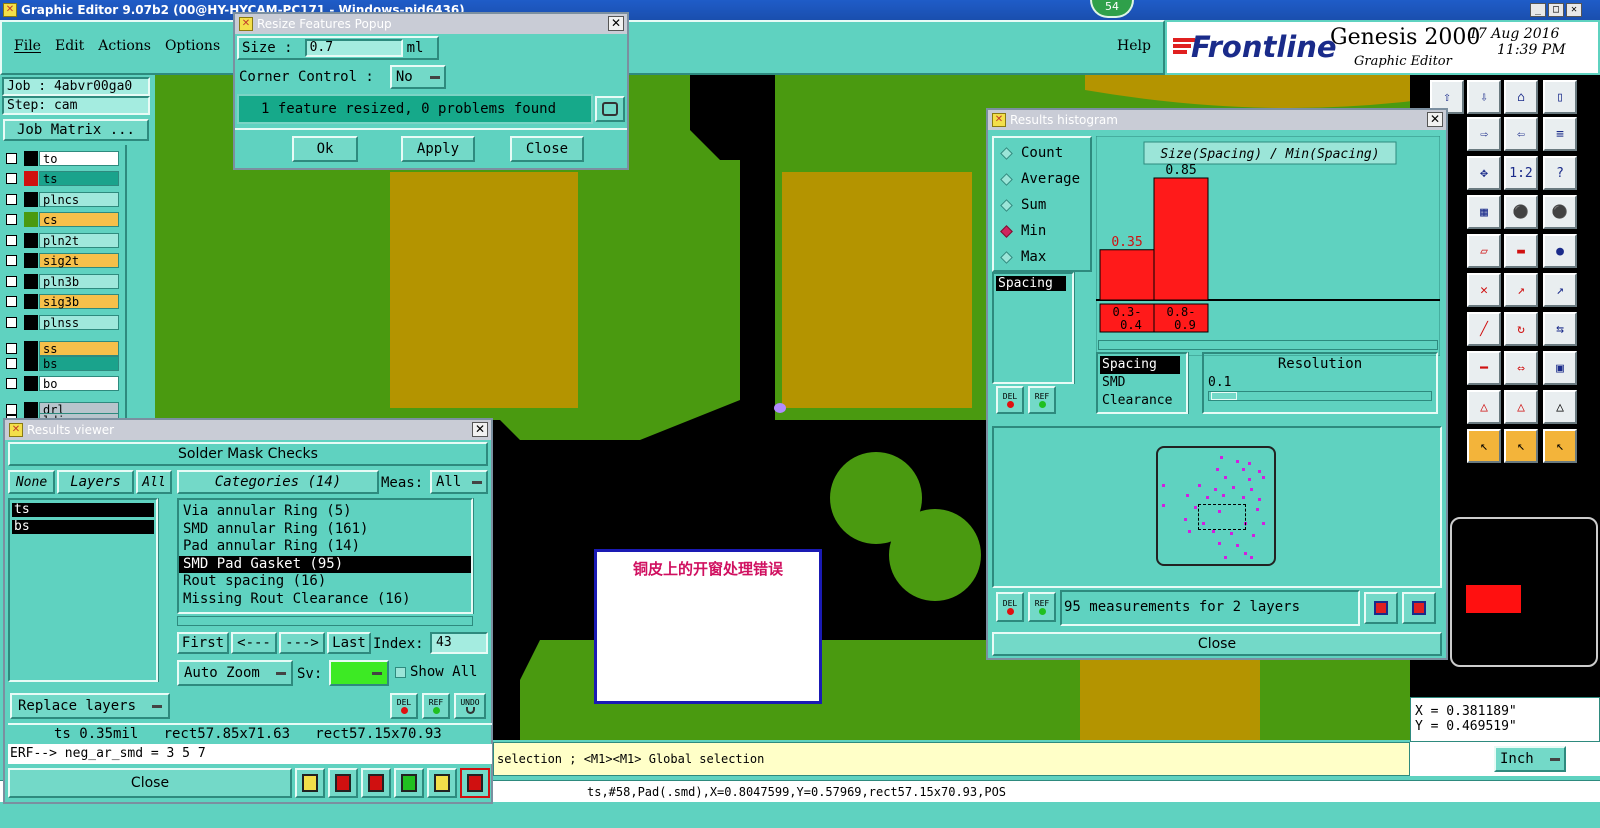 This screenshot has width=1600, height=828. Describe the element at coordinates (1042, 257) in the screenshot. I see `mode-radio-max: Max` at that location.